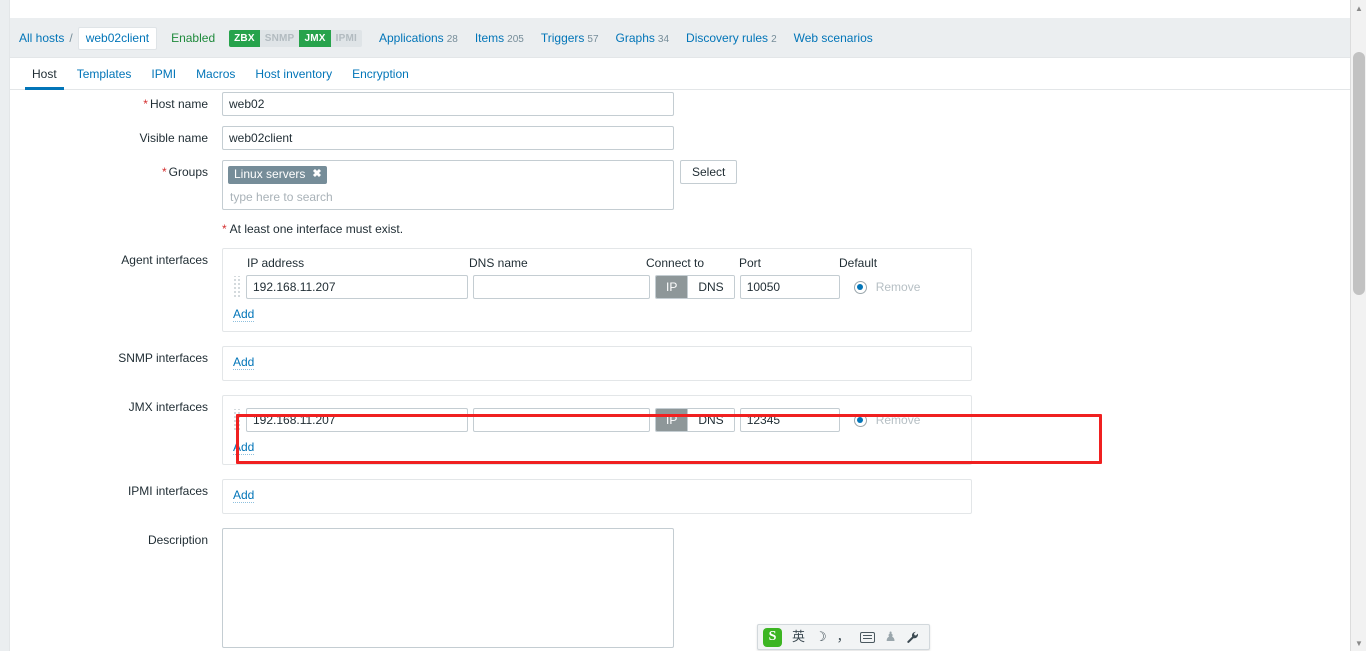 The height and width of the screenshot is (651, 1366). What do you see at coordinates (448, 588) in the screenshot?
I see `description-textarea` at bounding box center [448, 588].